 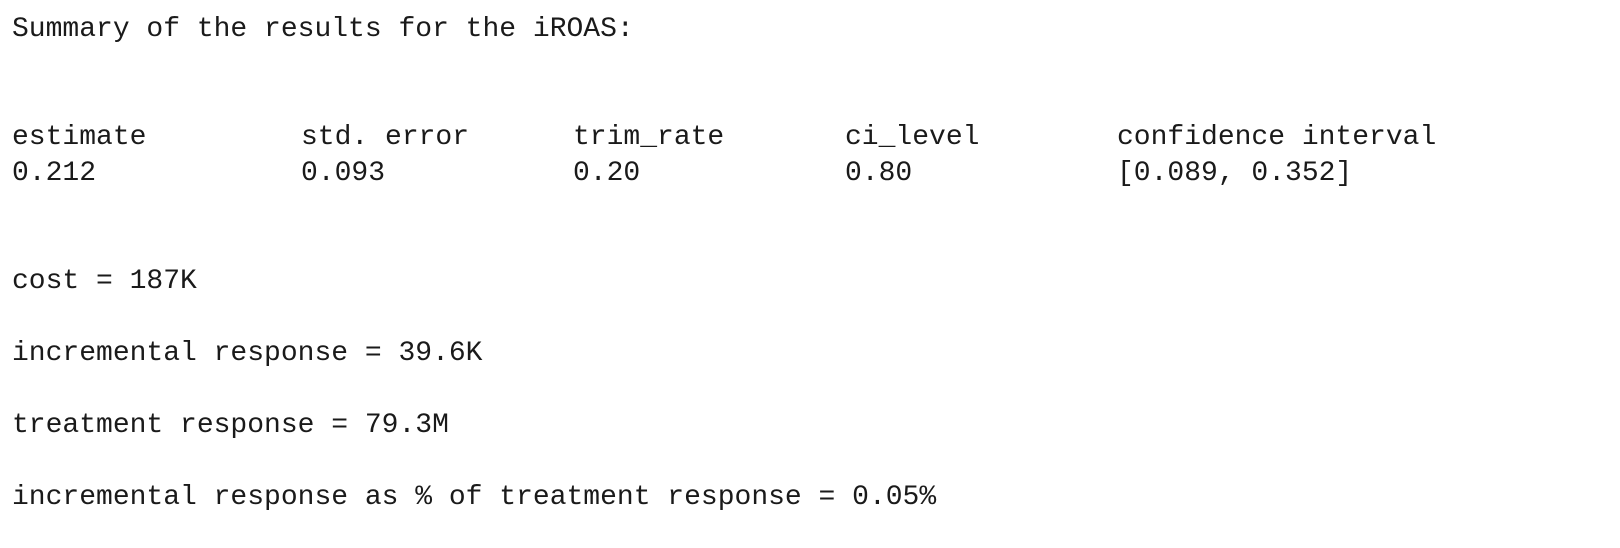 I want to click on value-estimate: 0.212, so click(x=54, y=173).